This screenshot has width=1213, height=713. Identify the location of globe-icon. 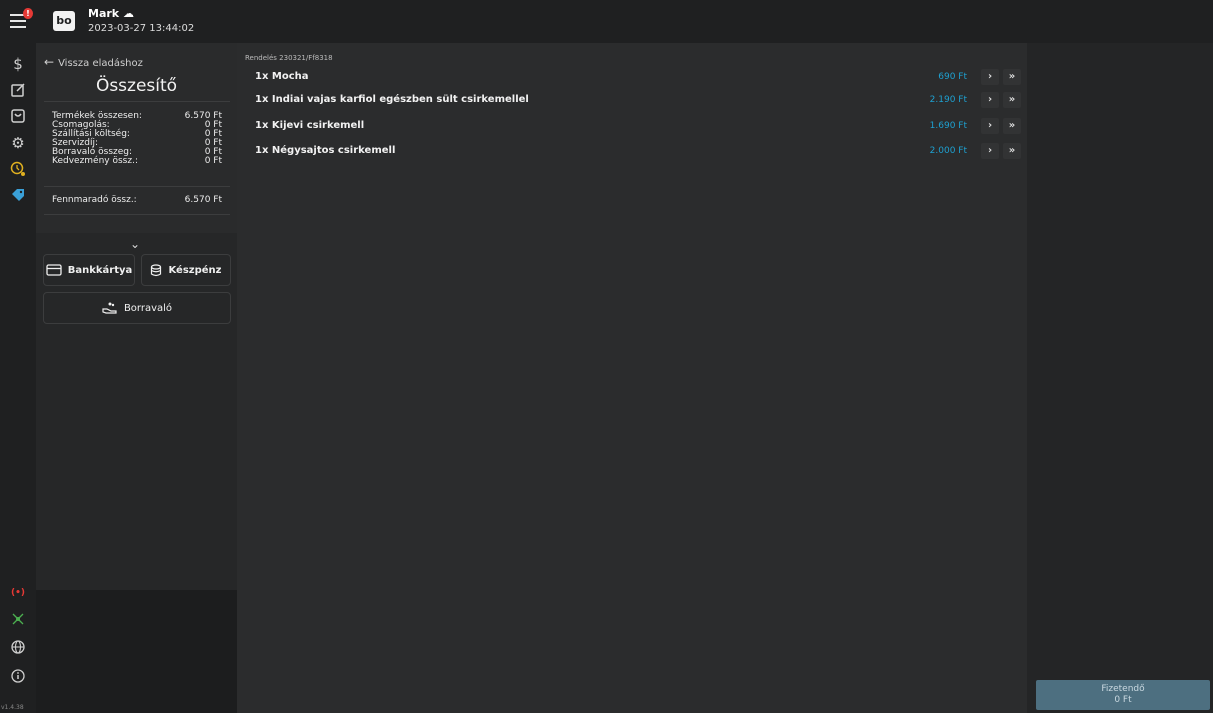
(18, 647).